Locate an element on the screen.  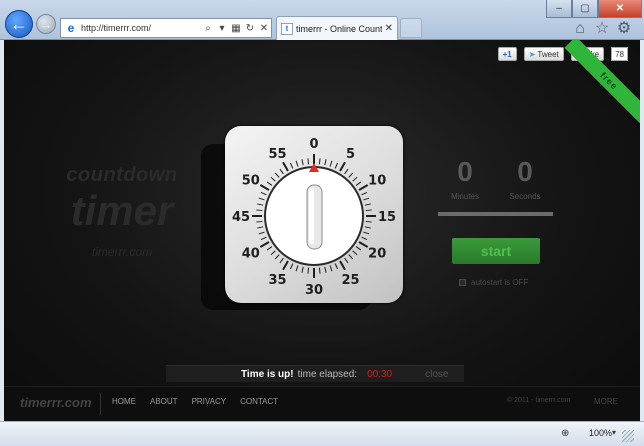
start-button: start is located at coordinates (496, 251).